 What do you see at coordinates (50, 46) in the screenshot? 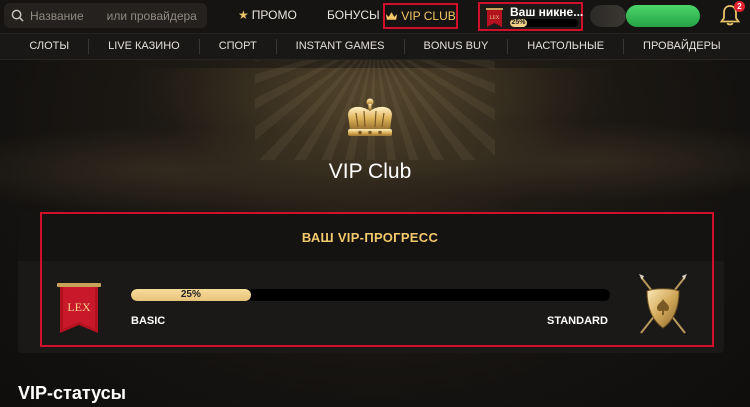
I see `nav-item-slots: СЛОТЫ` at bounding box center [50, 46].